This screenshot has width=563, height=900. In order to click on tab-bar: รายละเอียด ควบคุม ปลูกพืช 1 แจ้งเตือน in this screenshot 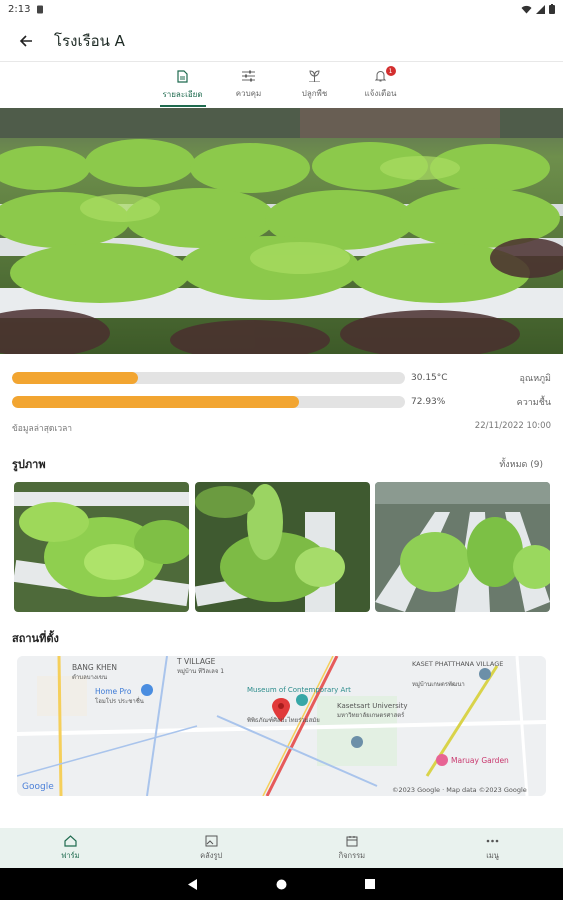, I will do `click(281, 85)`.